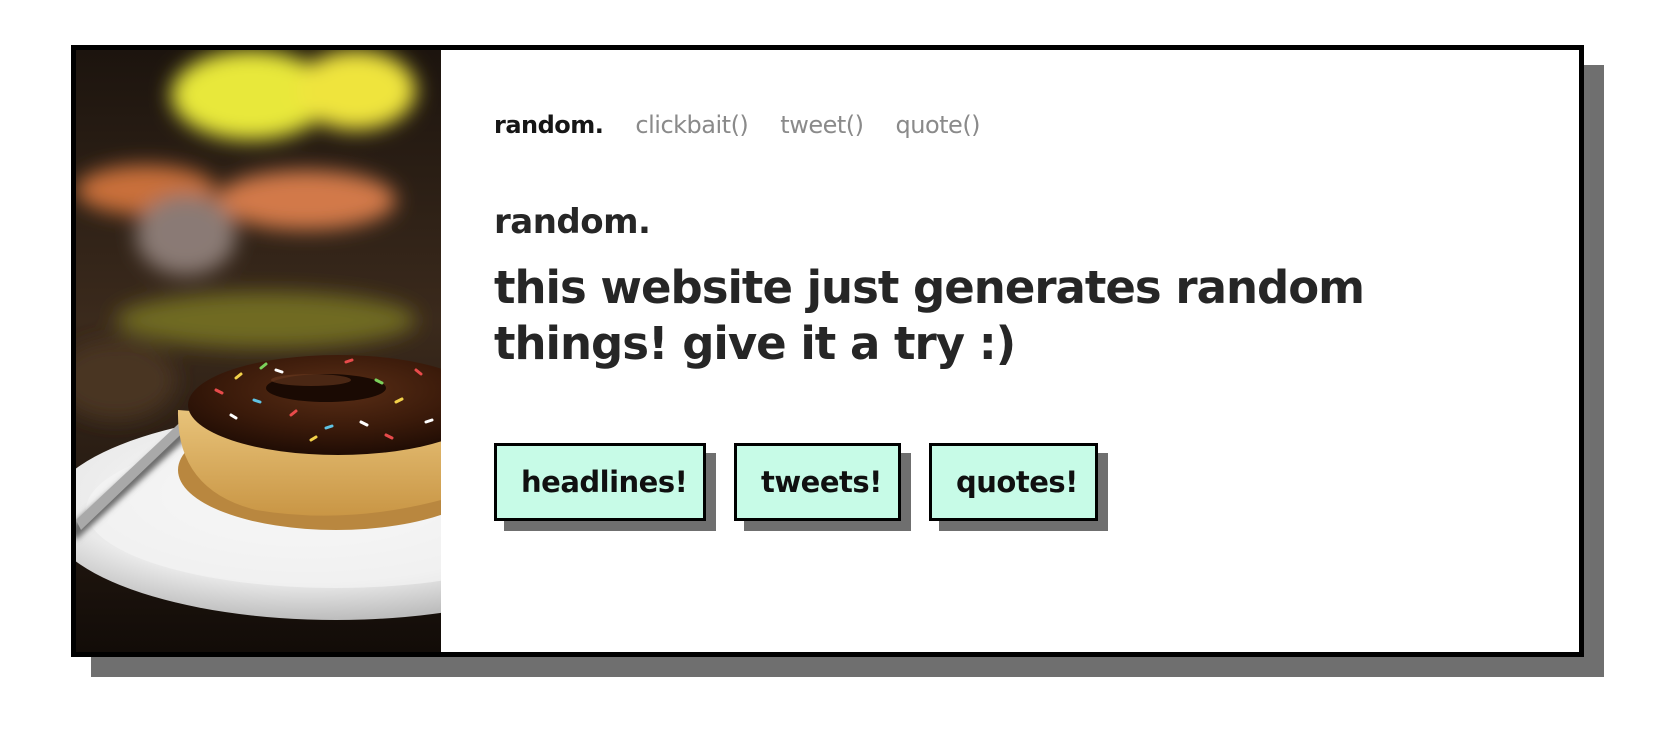 This screenshot has width=1658, height=732. I want to click on top-nav: random. clickbait() tweet() quote(), so click(737, 125).